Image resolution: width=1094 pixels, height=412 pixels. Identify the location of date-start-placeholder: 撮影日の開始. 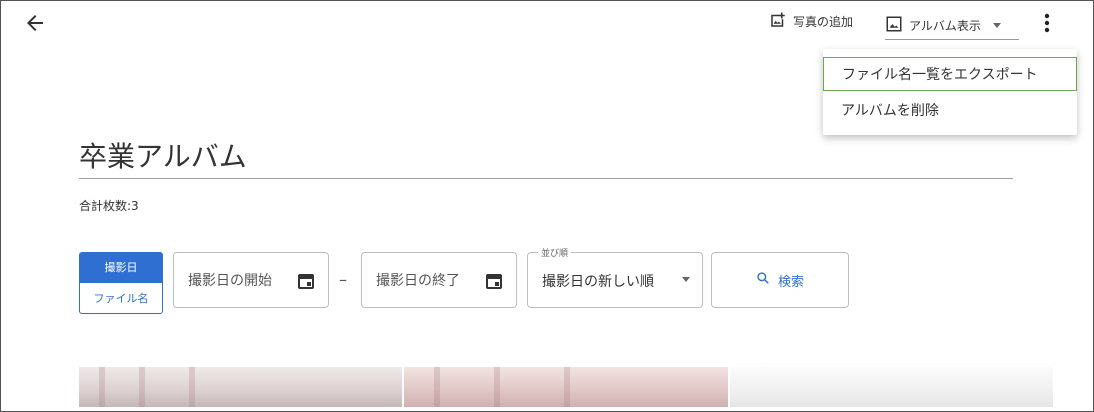
(230, 281).